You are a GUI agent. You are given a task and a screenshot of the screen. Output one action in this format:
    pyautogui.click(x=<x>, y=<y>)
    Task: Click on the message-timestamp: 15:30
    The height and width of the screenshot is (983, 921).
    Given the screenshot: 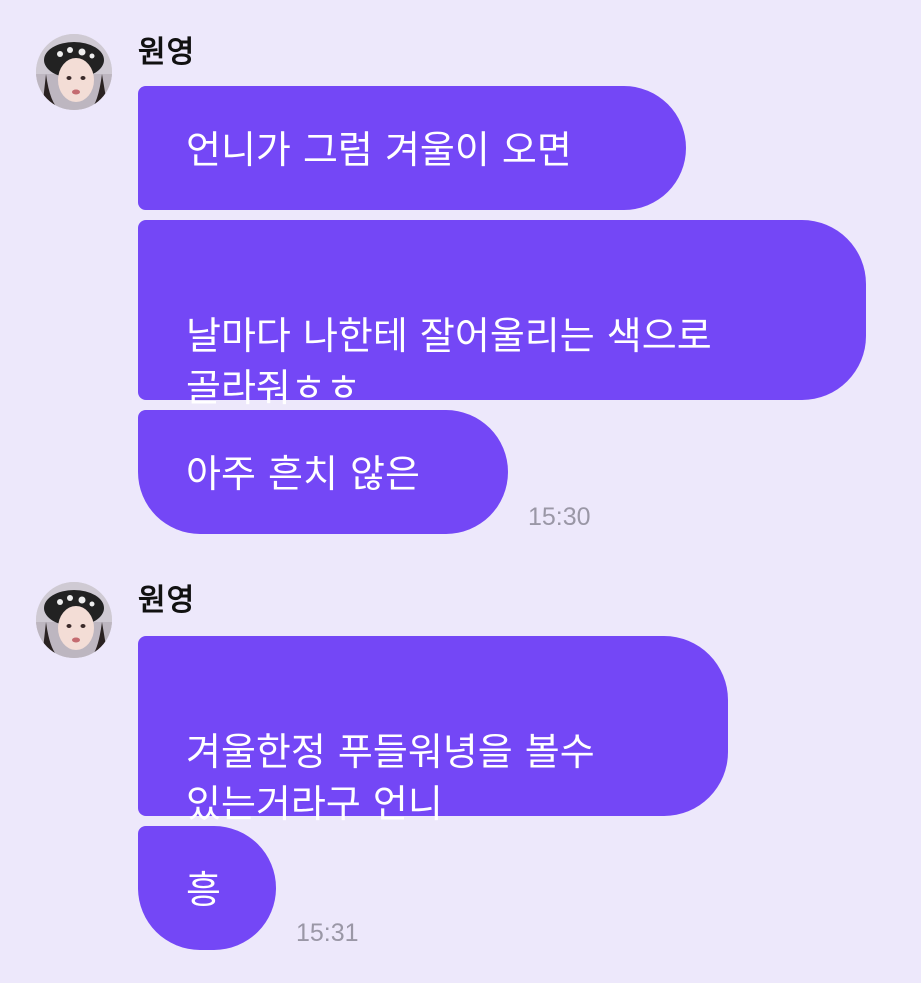 What is the action you would take?
    pyautogui.click(x=559, y=517)
    